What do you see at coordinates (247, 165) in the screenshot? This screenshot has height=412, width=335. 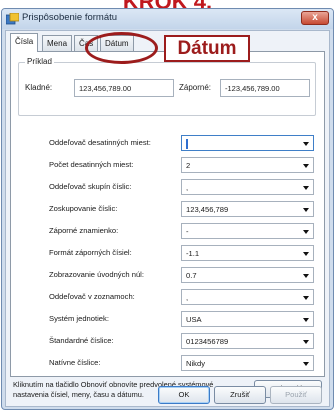 I see `decimal-digits-select: 2` at bounding box center [247, 165].